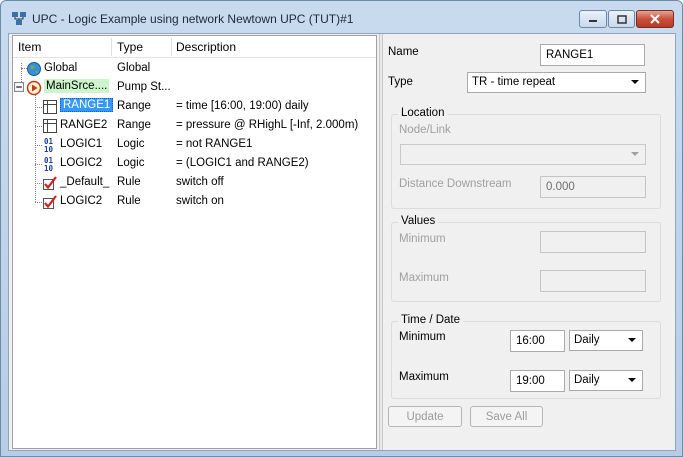 Image resolution: width=683 pixels, height=457 pixels. I want to click on tree-item-label: _Default_, so click(85, 182).